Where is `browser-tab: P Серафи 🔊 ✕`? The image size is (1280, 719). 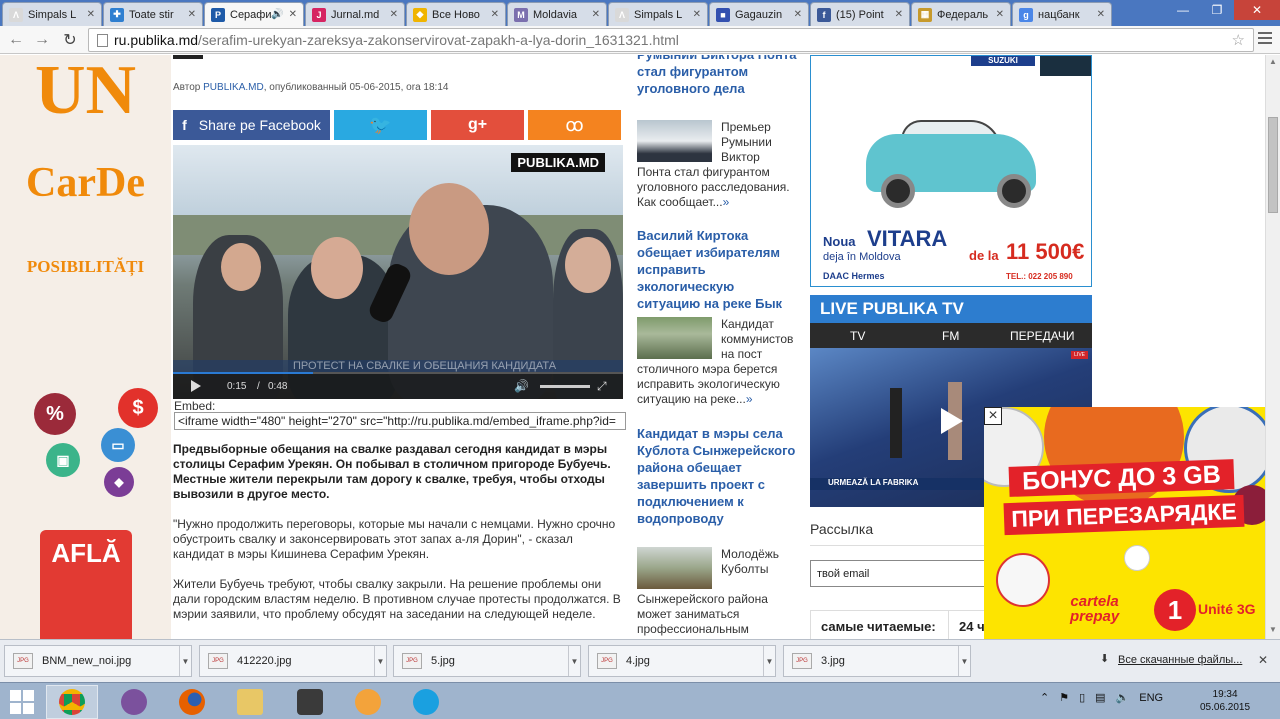
browser-tab: P Серафи 🔊 ✕ is located at coordinates (254, 14).